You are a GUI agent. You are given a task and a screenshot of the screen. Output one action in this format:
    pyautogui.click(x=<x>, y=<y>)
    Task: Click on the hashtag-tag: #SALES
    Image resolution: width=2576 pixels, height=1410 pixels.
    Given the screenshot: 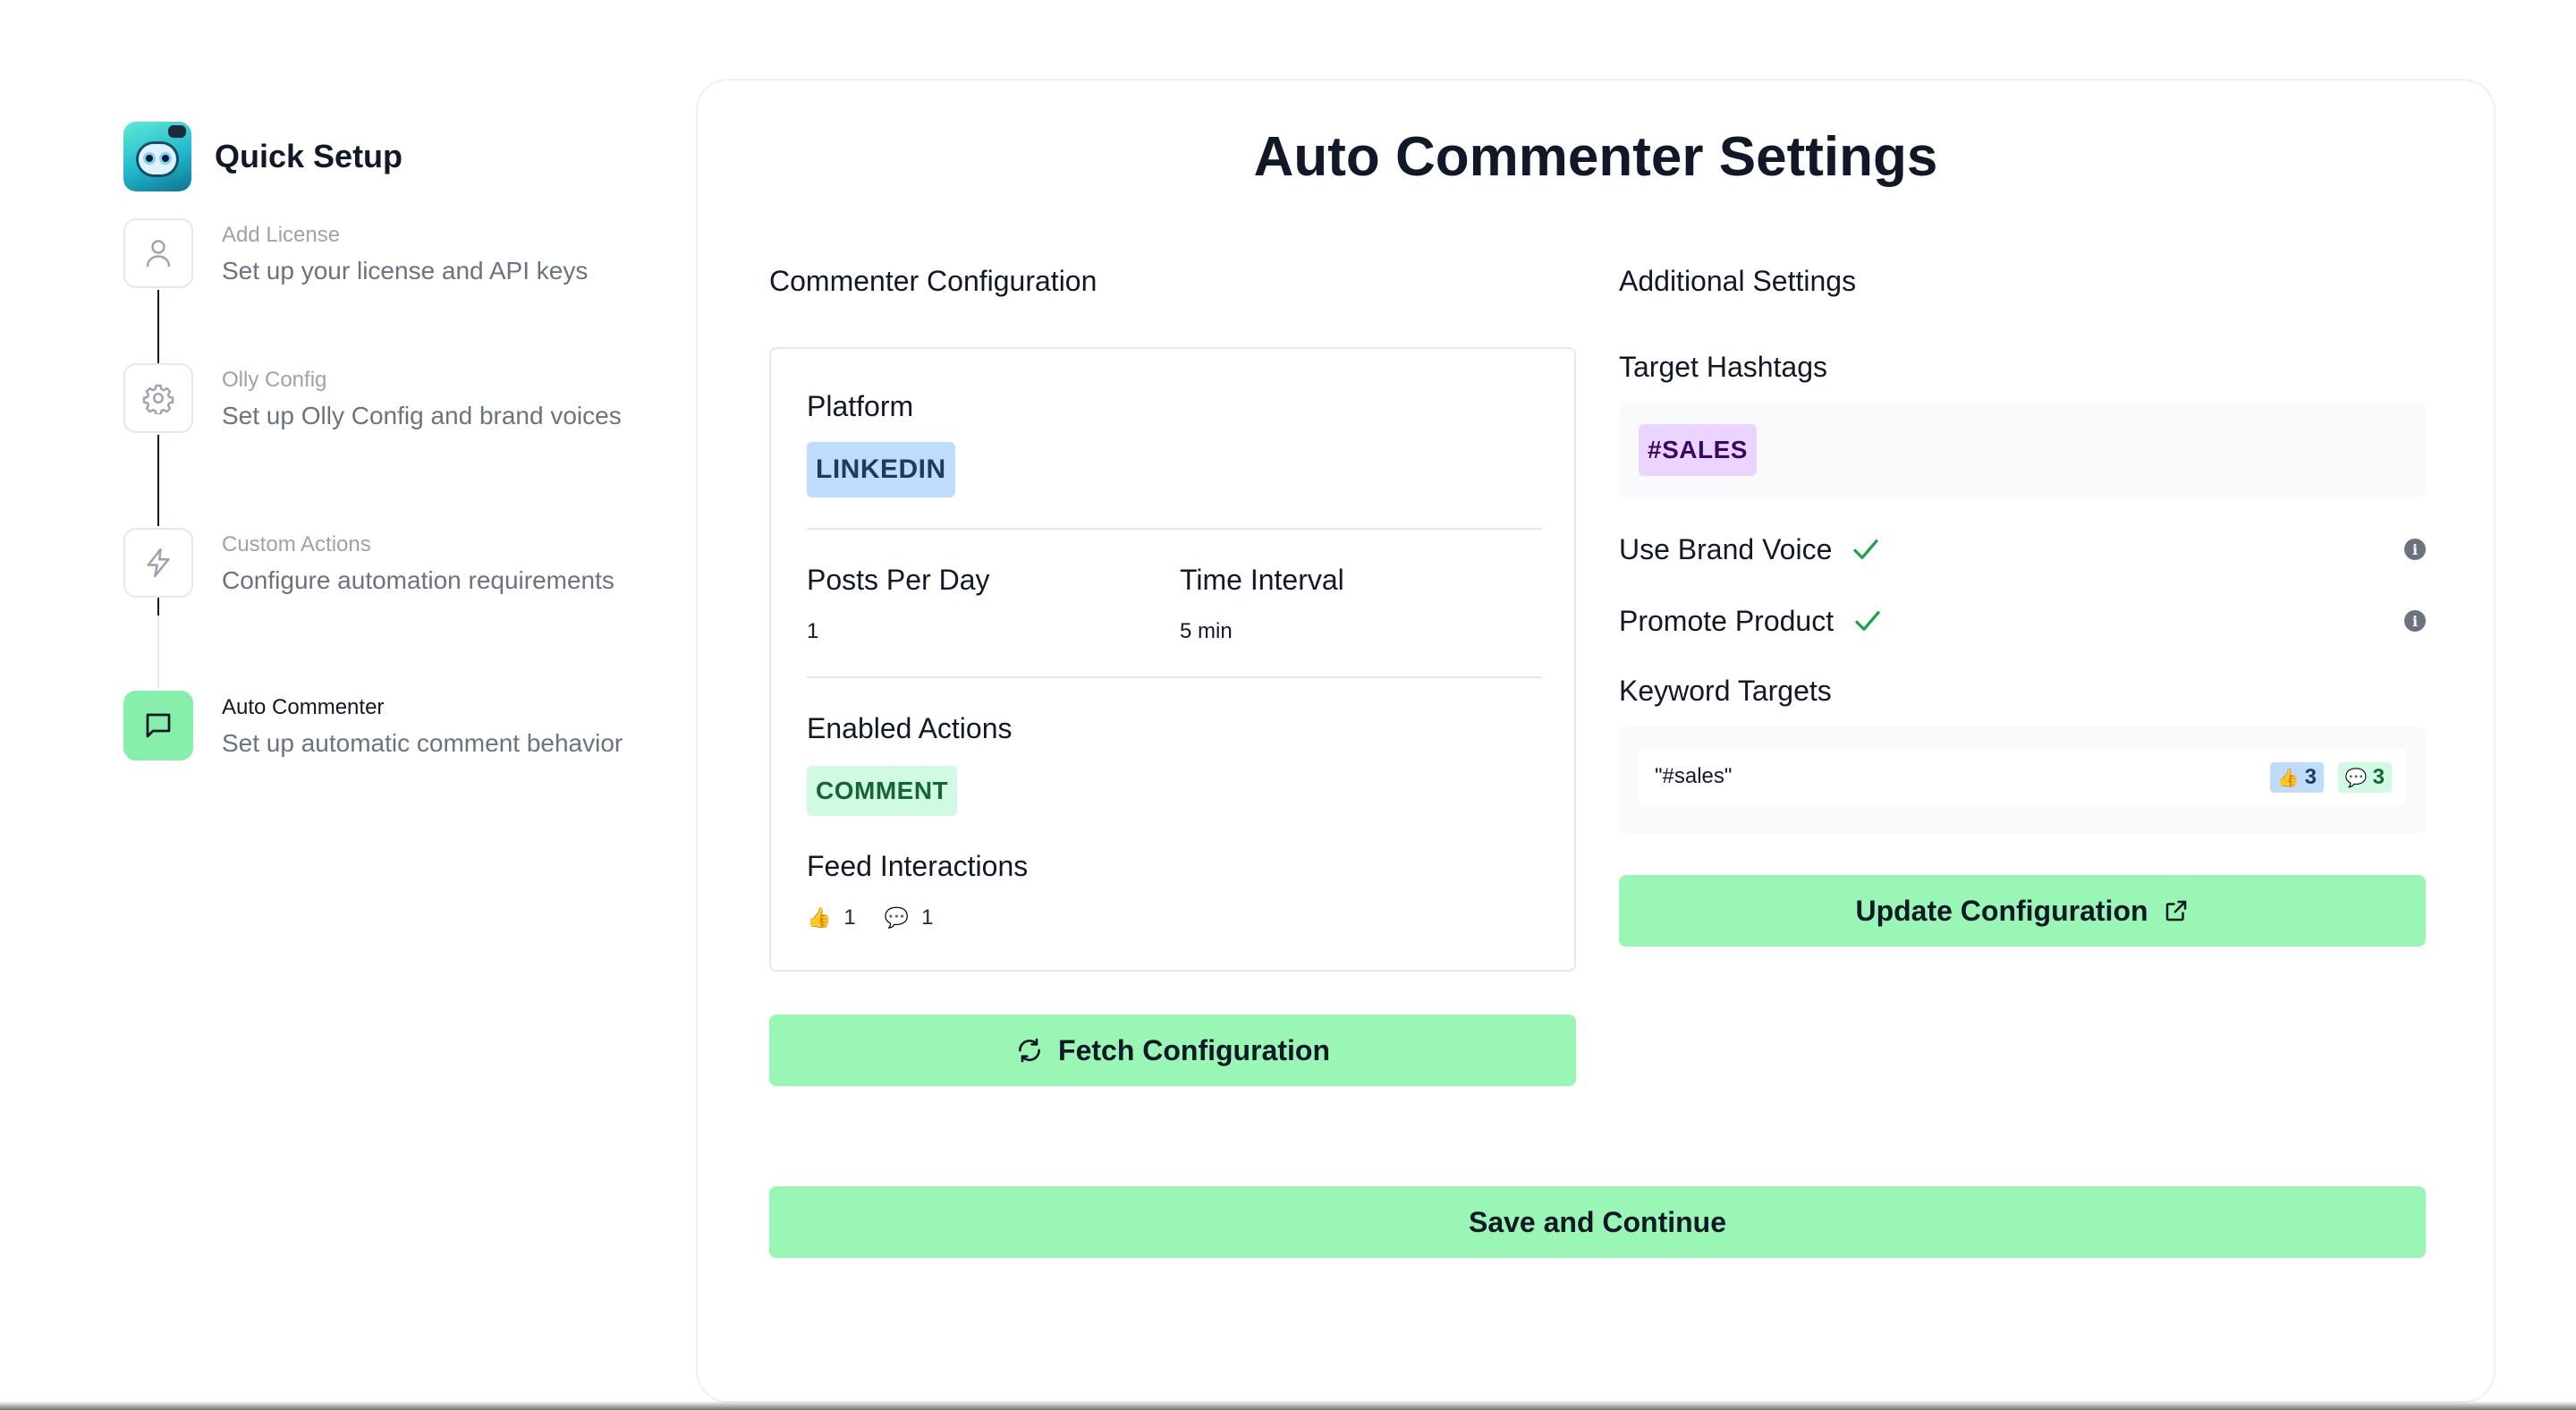 What is the action you would take?
    pyautogui.click(x=1698, y=450)
    